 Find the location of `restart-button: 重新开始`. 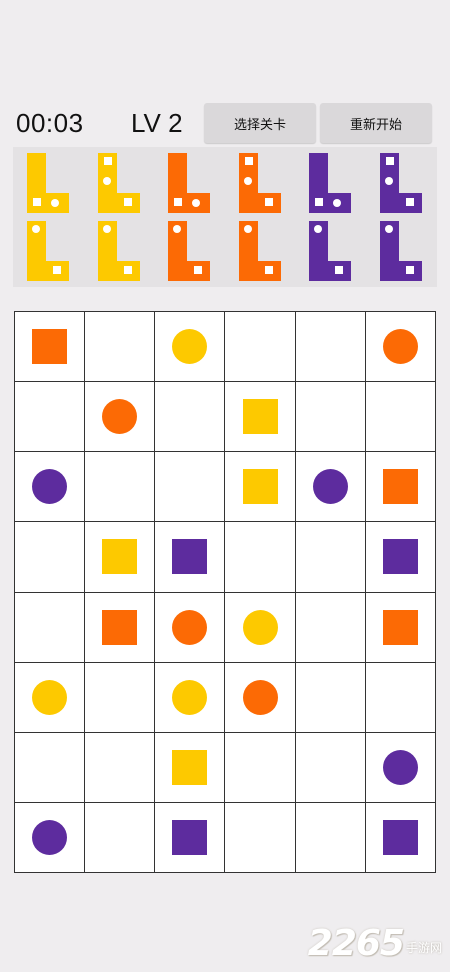

restart-button: 重新开始 is located at coordinates (376, 123).